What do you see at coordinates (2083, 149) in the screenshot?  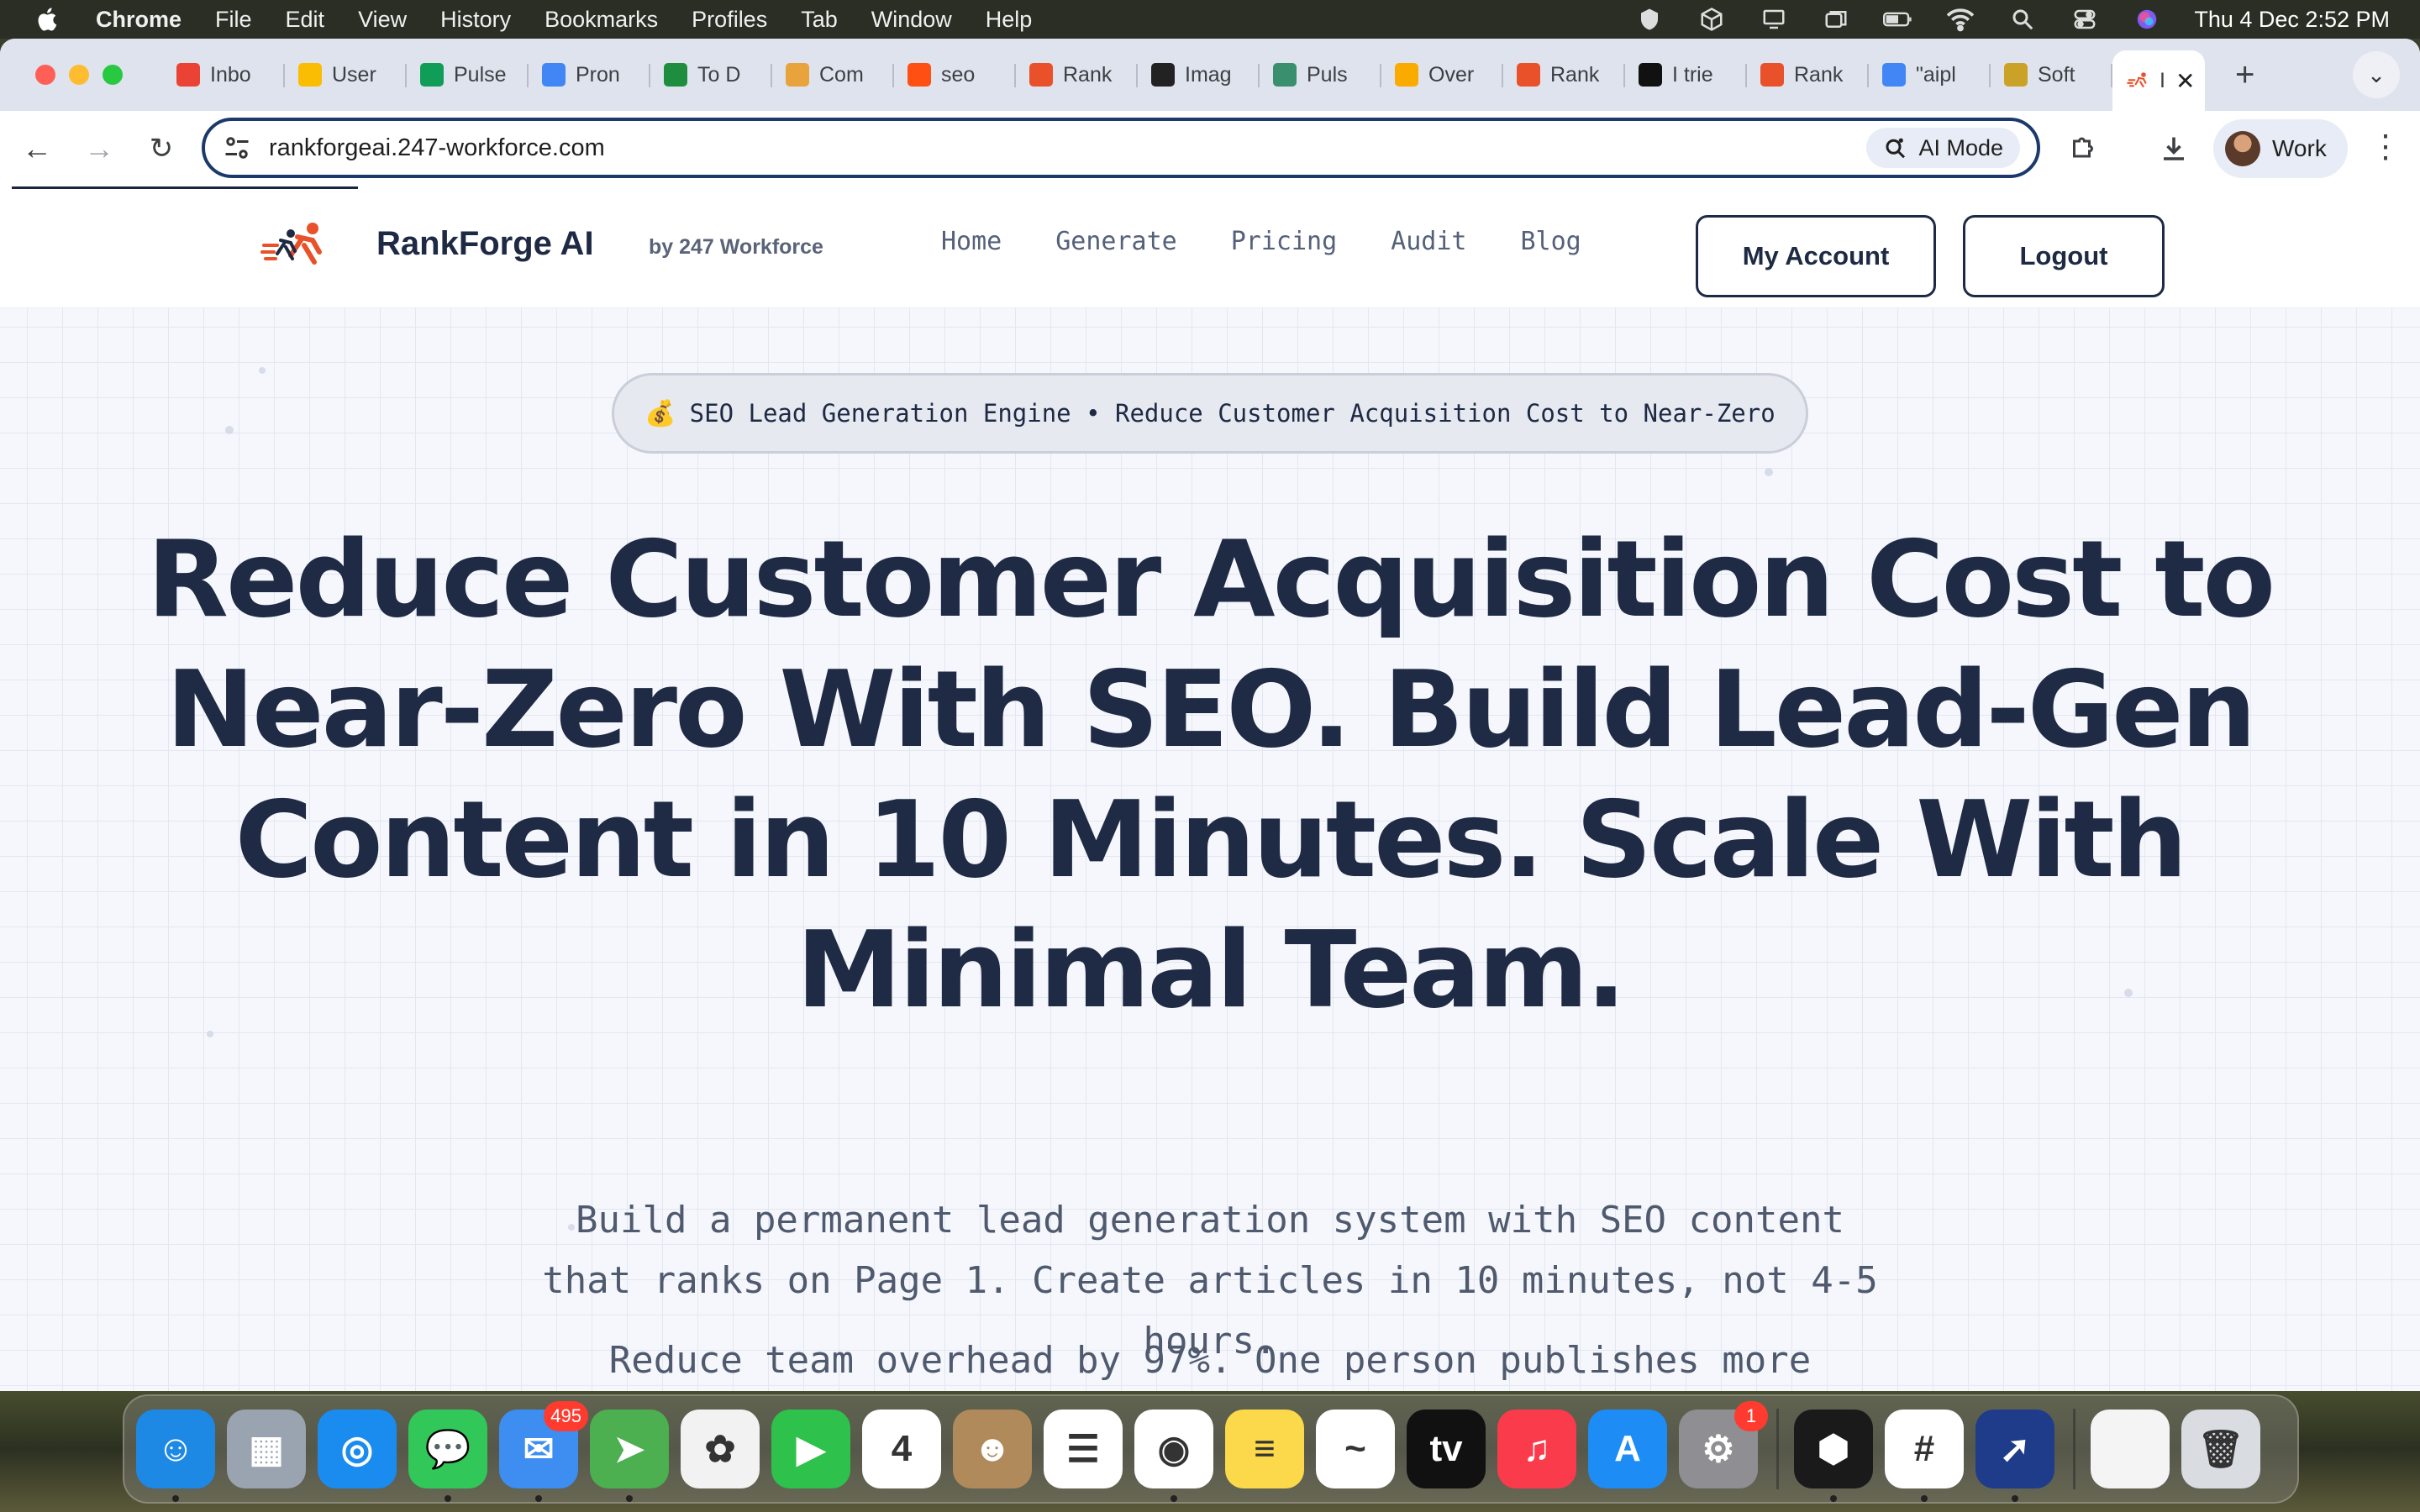 I see `extensions-puzzle-icon` at bounding box center [2083, 149].